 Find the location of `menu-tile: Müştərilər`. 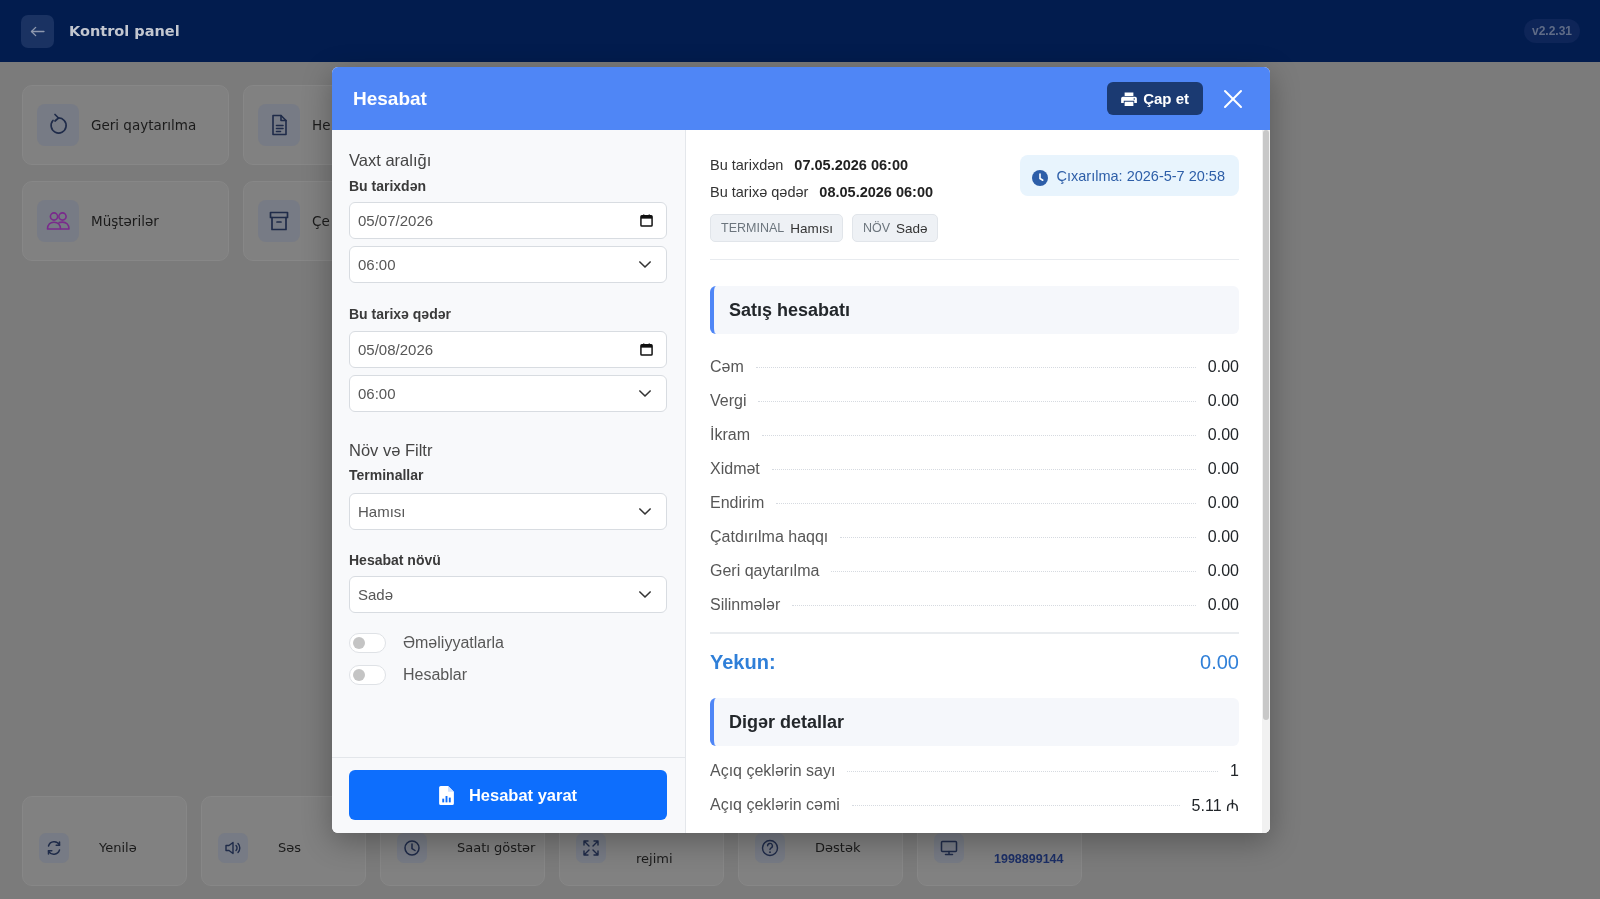

menu-tile: Müştərilər is located at coordinates (125, 221).